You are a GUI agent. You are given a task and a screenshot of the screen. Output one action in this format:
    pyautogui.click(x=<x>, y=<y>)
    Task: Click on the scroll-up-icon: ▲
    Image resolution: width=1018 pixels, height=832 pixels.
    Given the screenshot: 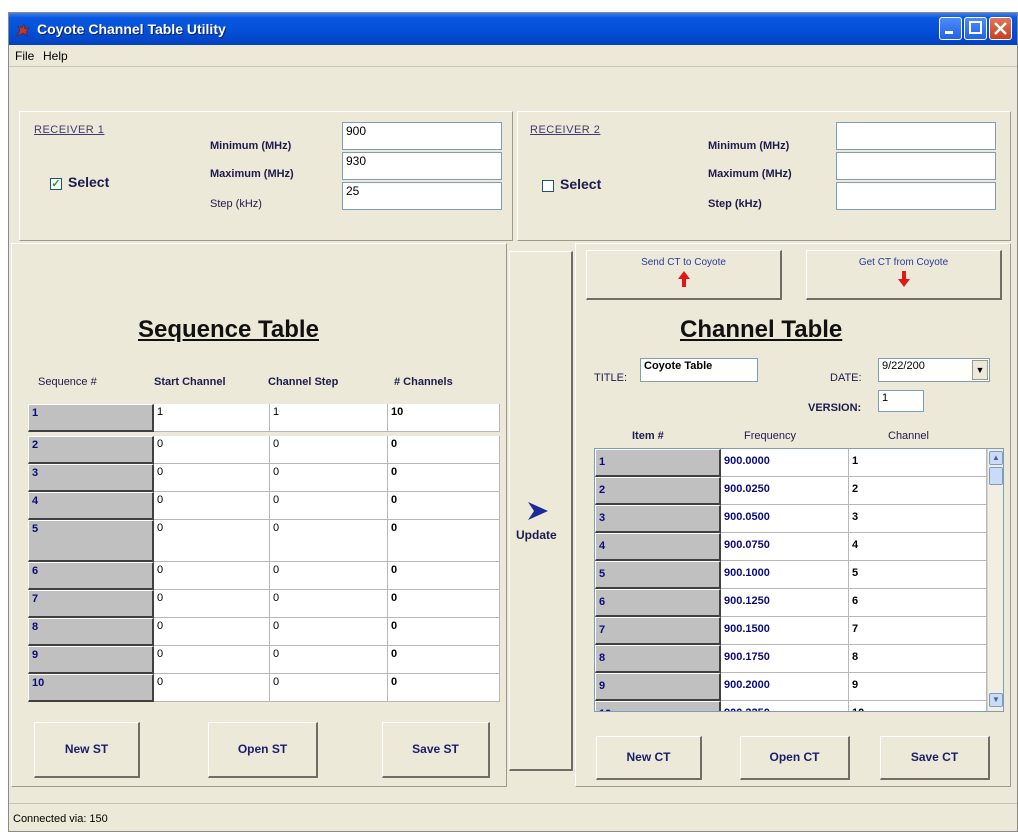 What is the action you would take?
    pyautogui.click(x=996, y=458)
    